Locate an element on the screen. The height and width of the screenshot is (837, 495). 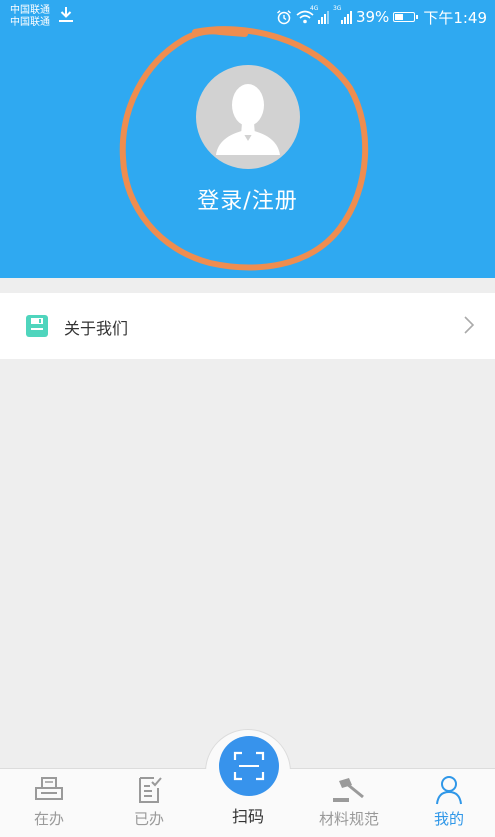
tab-mine: 我的 is located at coordinates (449, 805).